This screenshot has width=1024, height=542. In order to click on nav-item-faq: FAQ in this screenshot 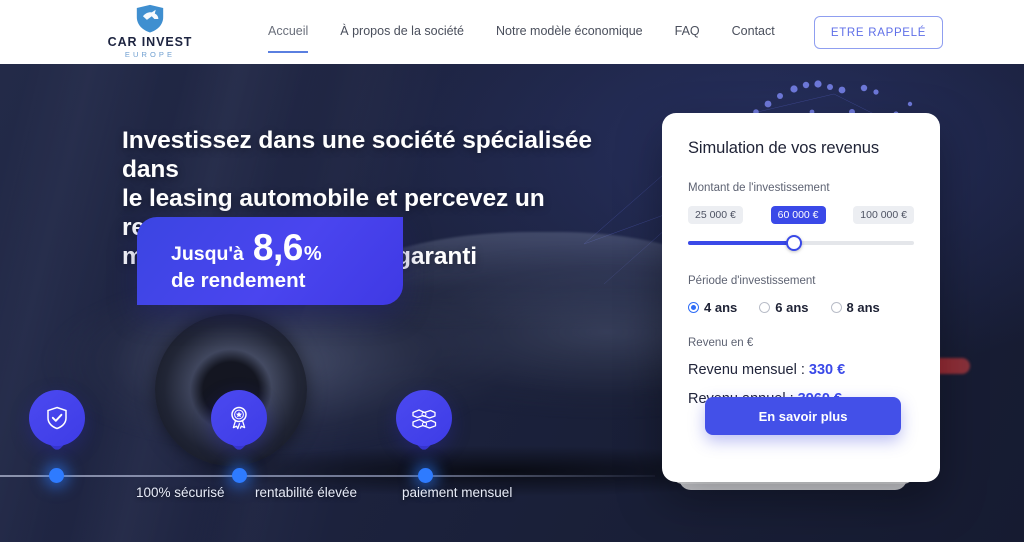, I will do `click(687, 32)`.